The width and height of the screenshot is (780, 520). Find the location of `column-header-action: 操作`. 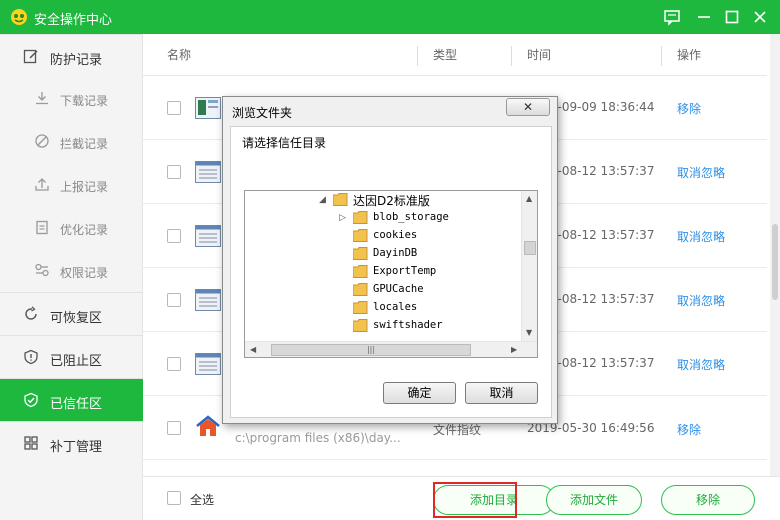

column-header-action: 操作 is located at coordinates (689, 55).